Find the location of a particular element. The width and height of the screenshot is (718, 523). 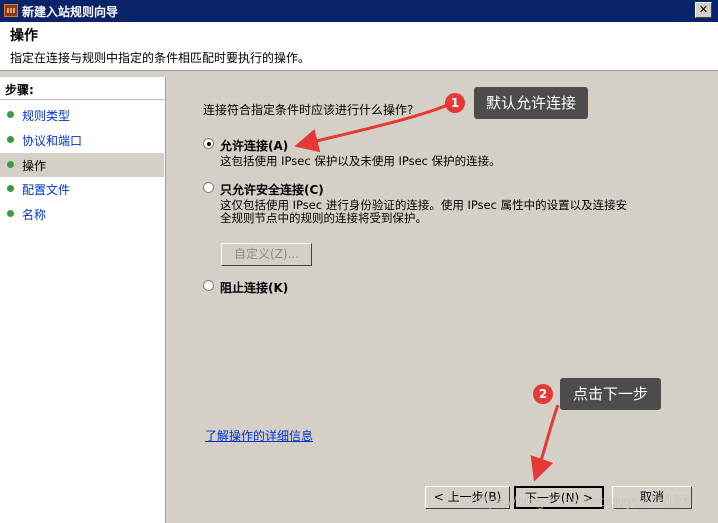

wizard-header: 操作 指定在连接与规则中指定的条件相匹配时要执行的操作。 is located at coordinates (359, 46).